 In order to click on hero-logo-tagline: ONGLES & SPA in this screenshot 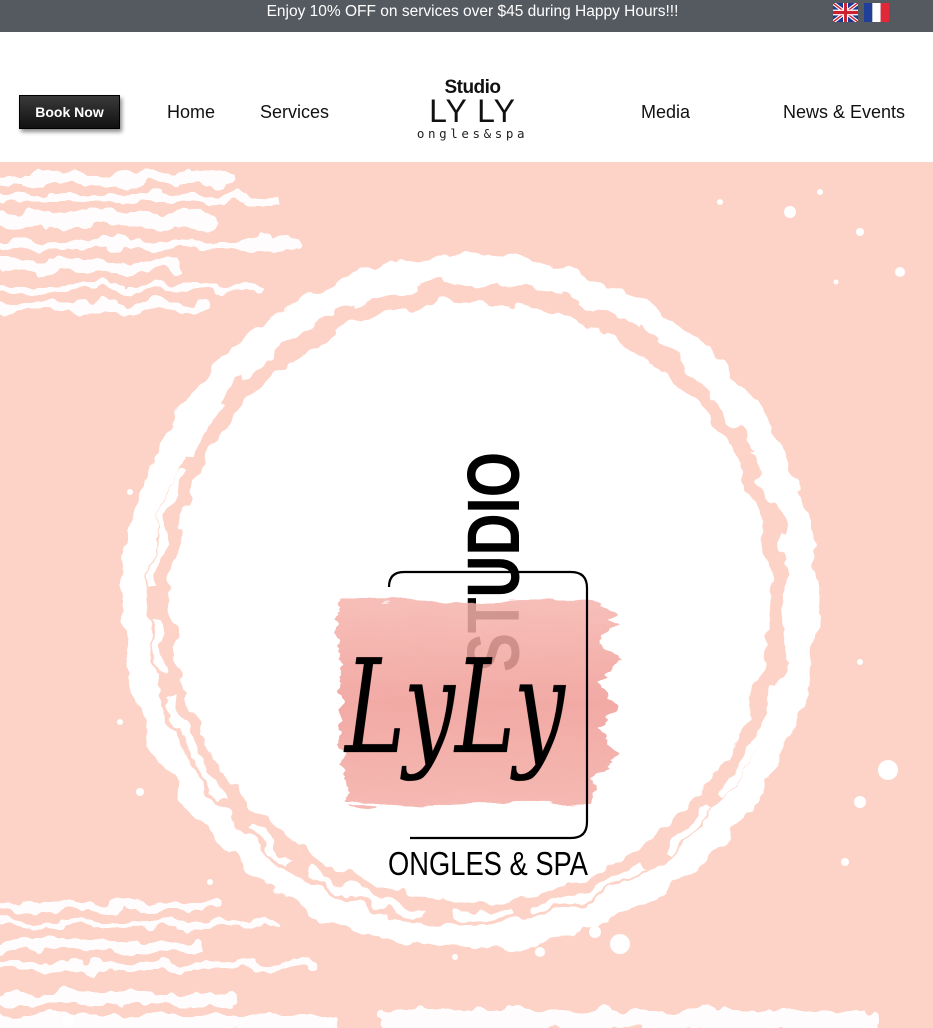, I will do `click(488, 863)`.